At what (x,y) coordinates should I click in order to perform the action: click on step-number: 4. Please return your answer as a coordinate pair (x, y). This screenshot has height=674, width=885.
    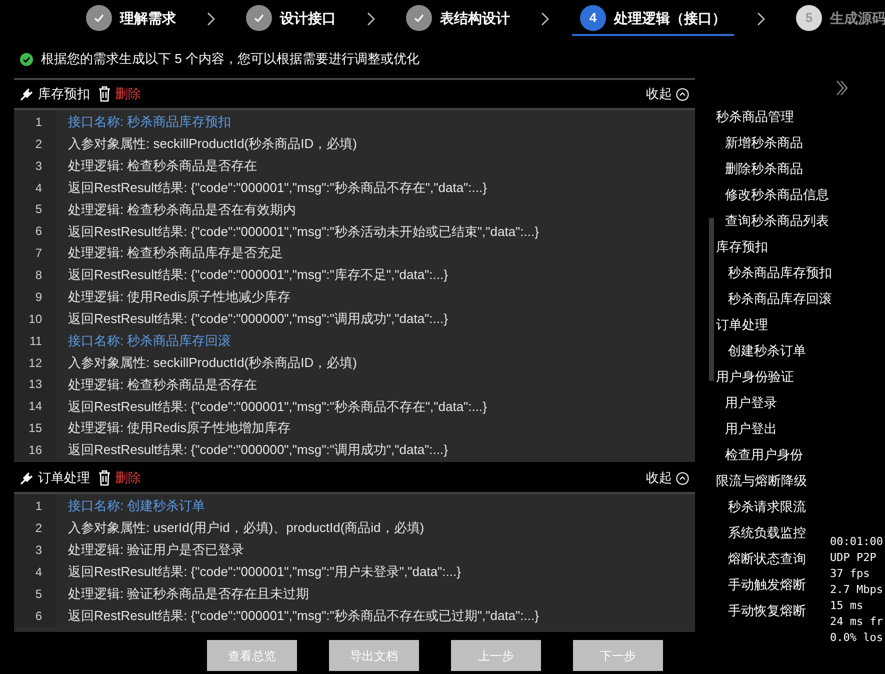
    Looking at the image, I should click on (593, 18).